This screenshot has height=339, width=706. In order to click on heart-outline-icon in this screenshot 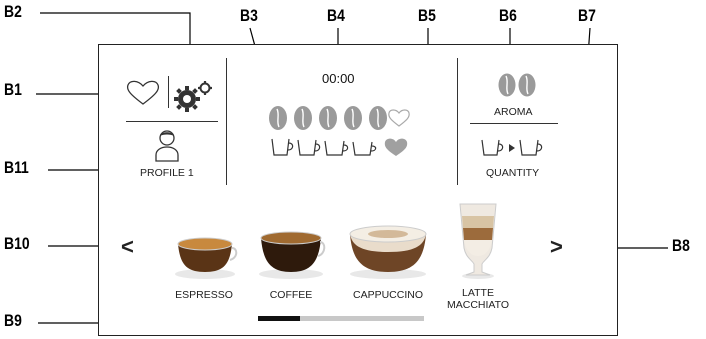, I will do `click(143, 93)`.